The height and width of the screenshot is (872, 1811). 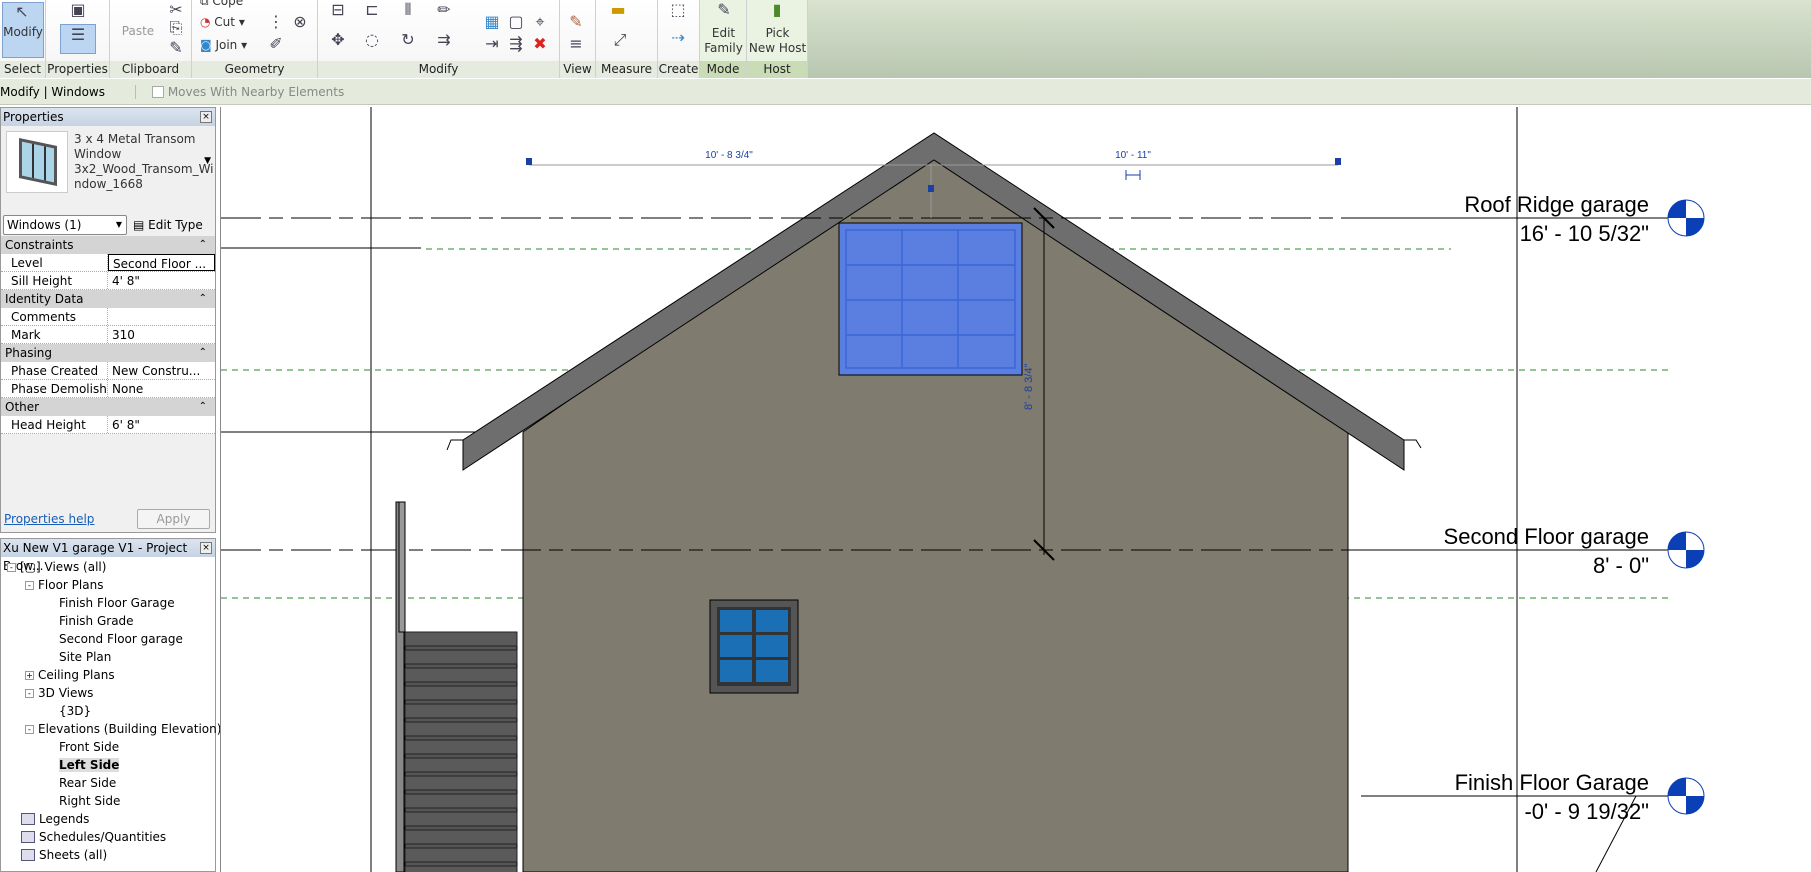 I want to click on pick-new-host-button: Pick New Host, so click(x=777, y=41).